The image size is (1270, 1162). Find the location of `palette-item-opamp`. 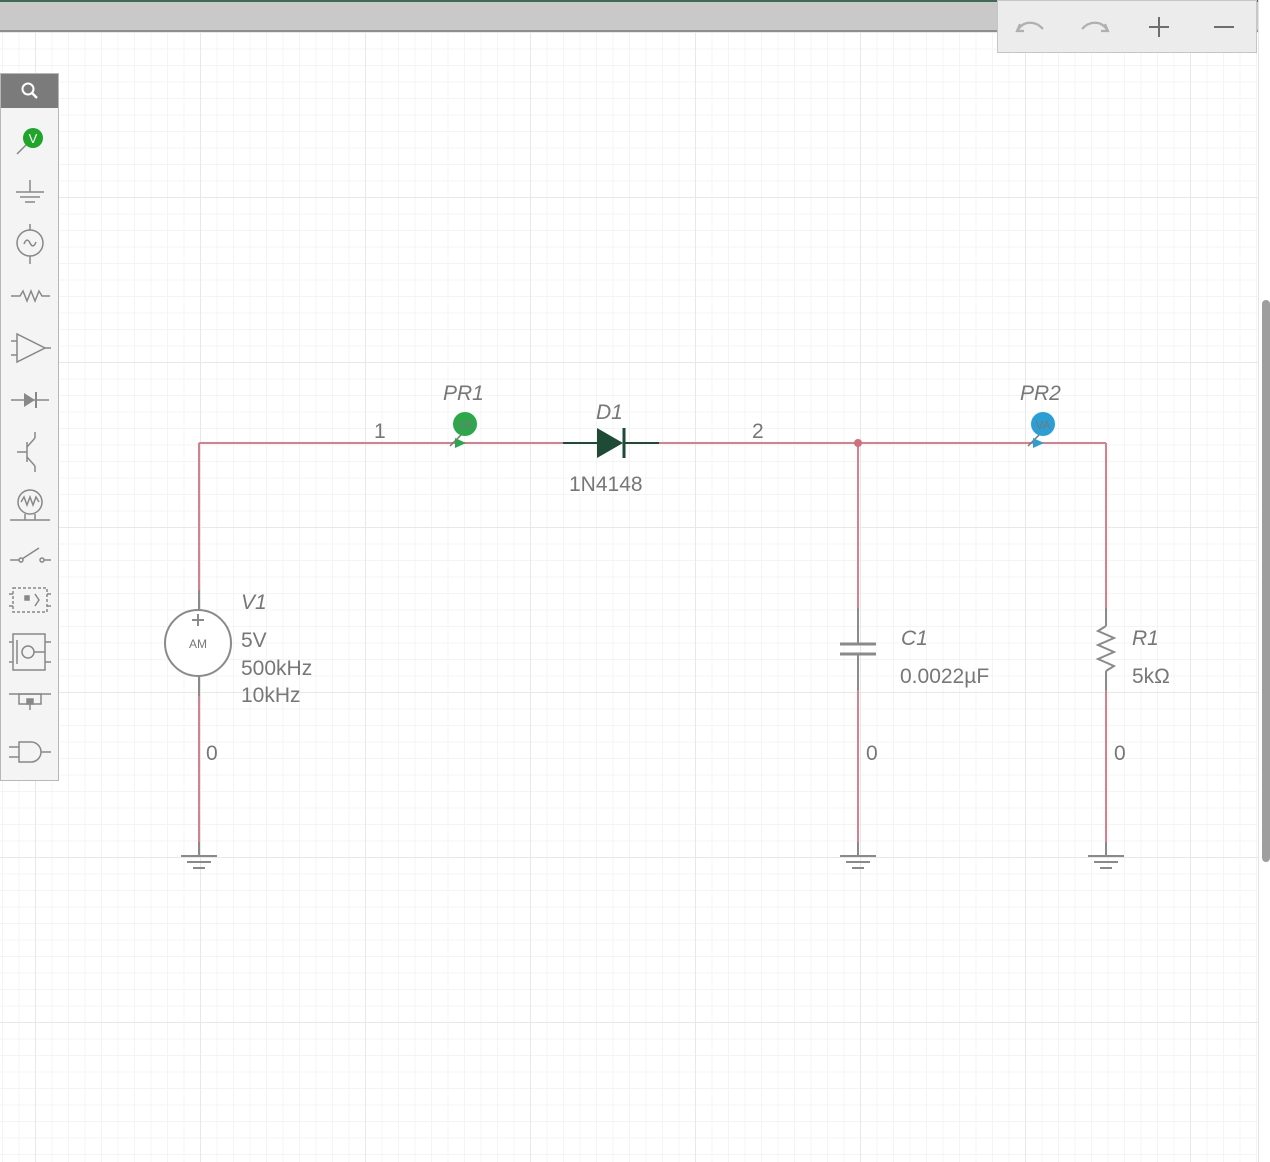

palette-item-opamp is located at coordinates (30, 348).